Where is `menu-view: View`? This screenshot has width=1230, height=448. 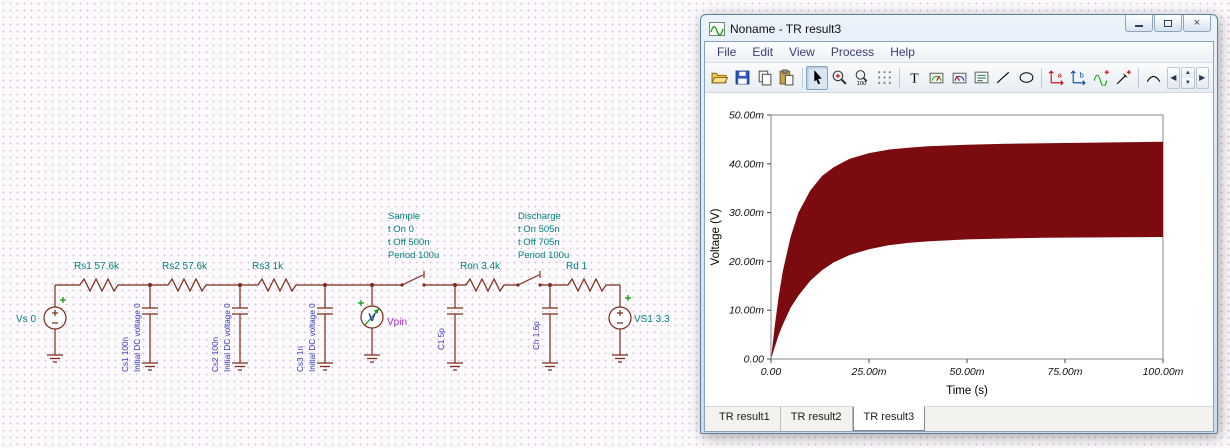 menu-view: View is located at coordinates (802, 52).